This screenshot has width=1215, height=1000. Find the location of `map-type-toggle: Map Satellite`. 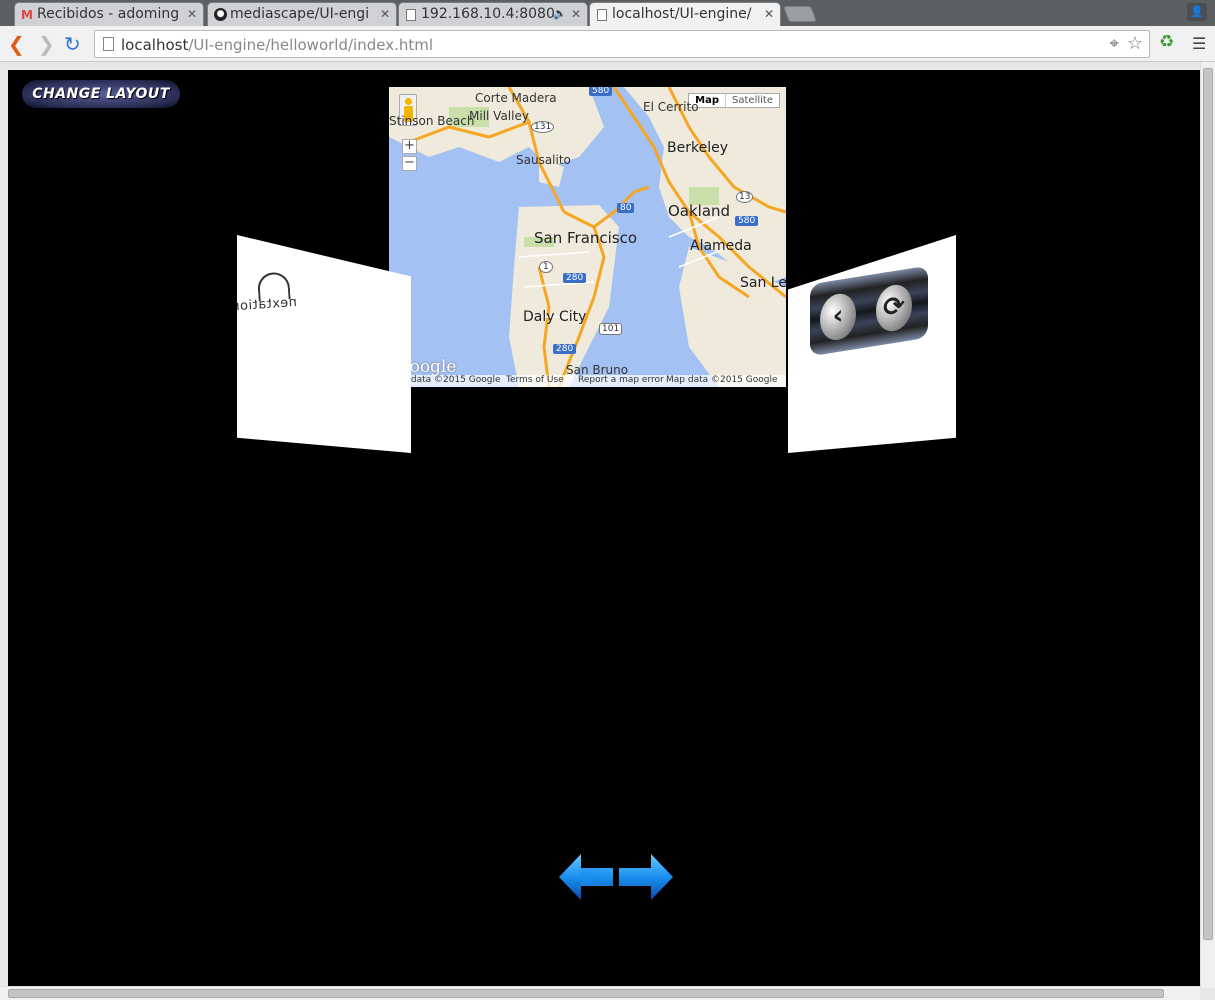

map-type-toggle: Map Satellite is located at coordinates (734, 100).